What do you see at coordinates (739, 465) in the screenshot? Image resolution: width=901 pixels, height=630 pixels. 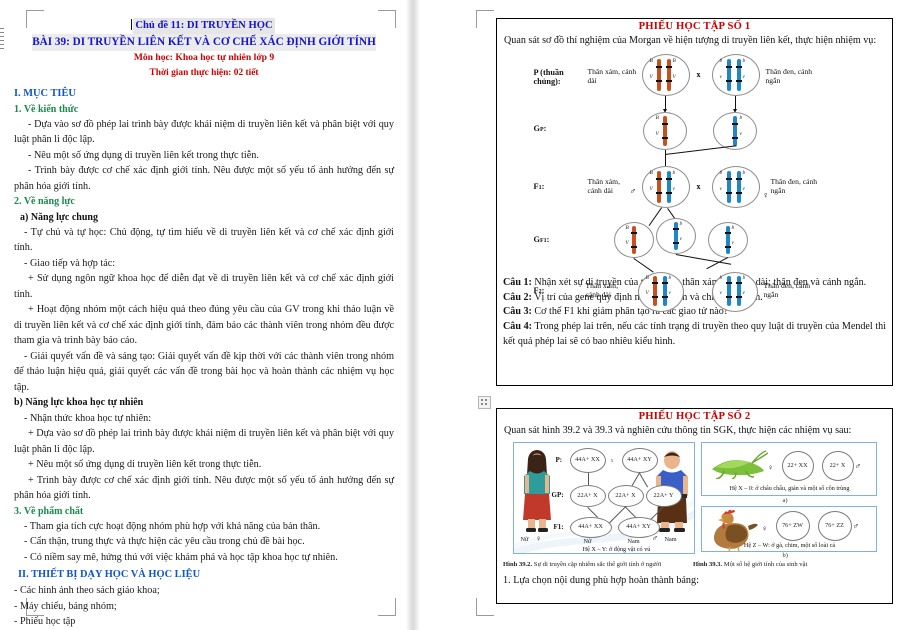 I see `grasshopper-illustration` at bounding box center [739, 465].